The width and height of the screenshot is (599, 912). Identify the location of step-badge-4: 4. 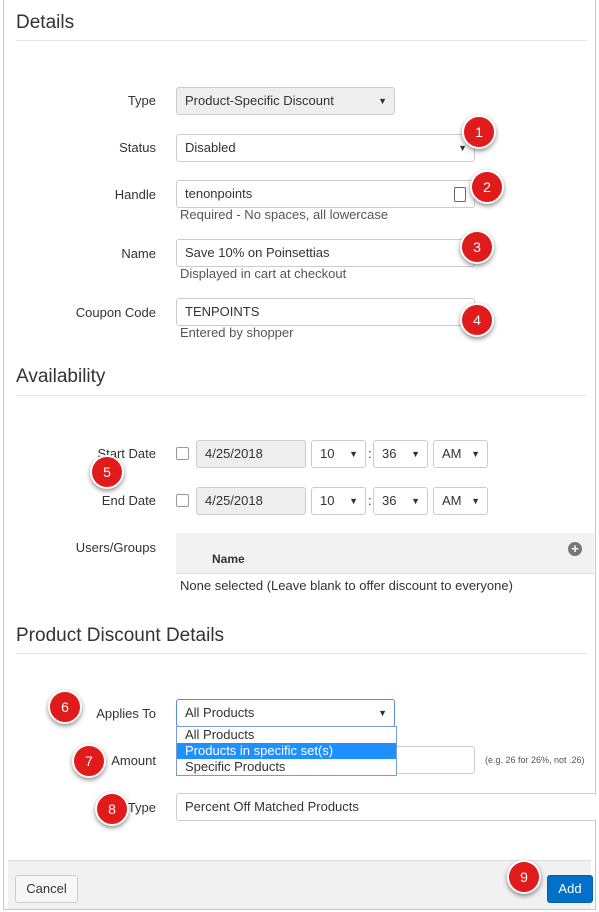
(477, 320).